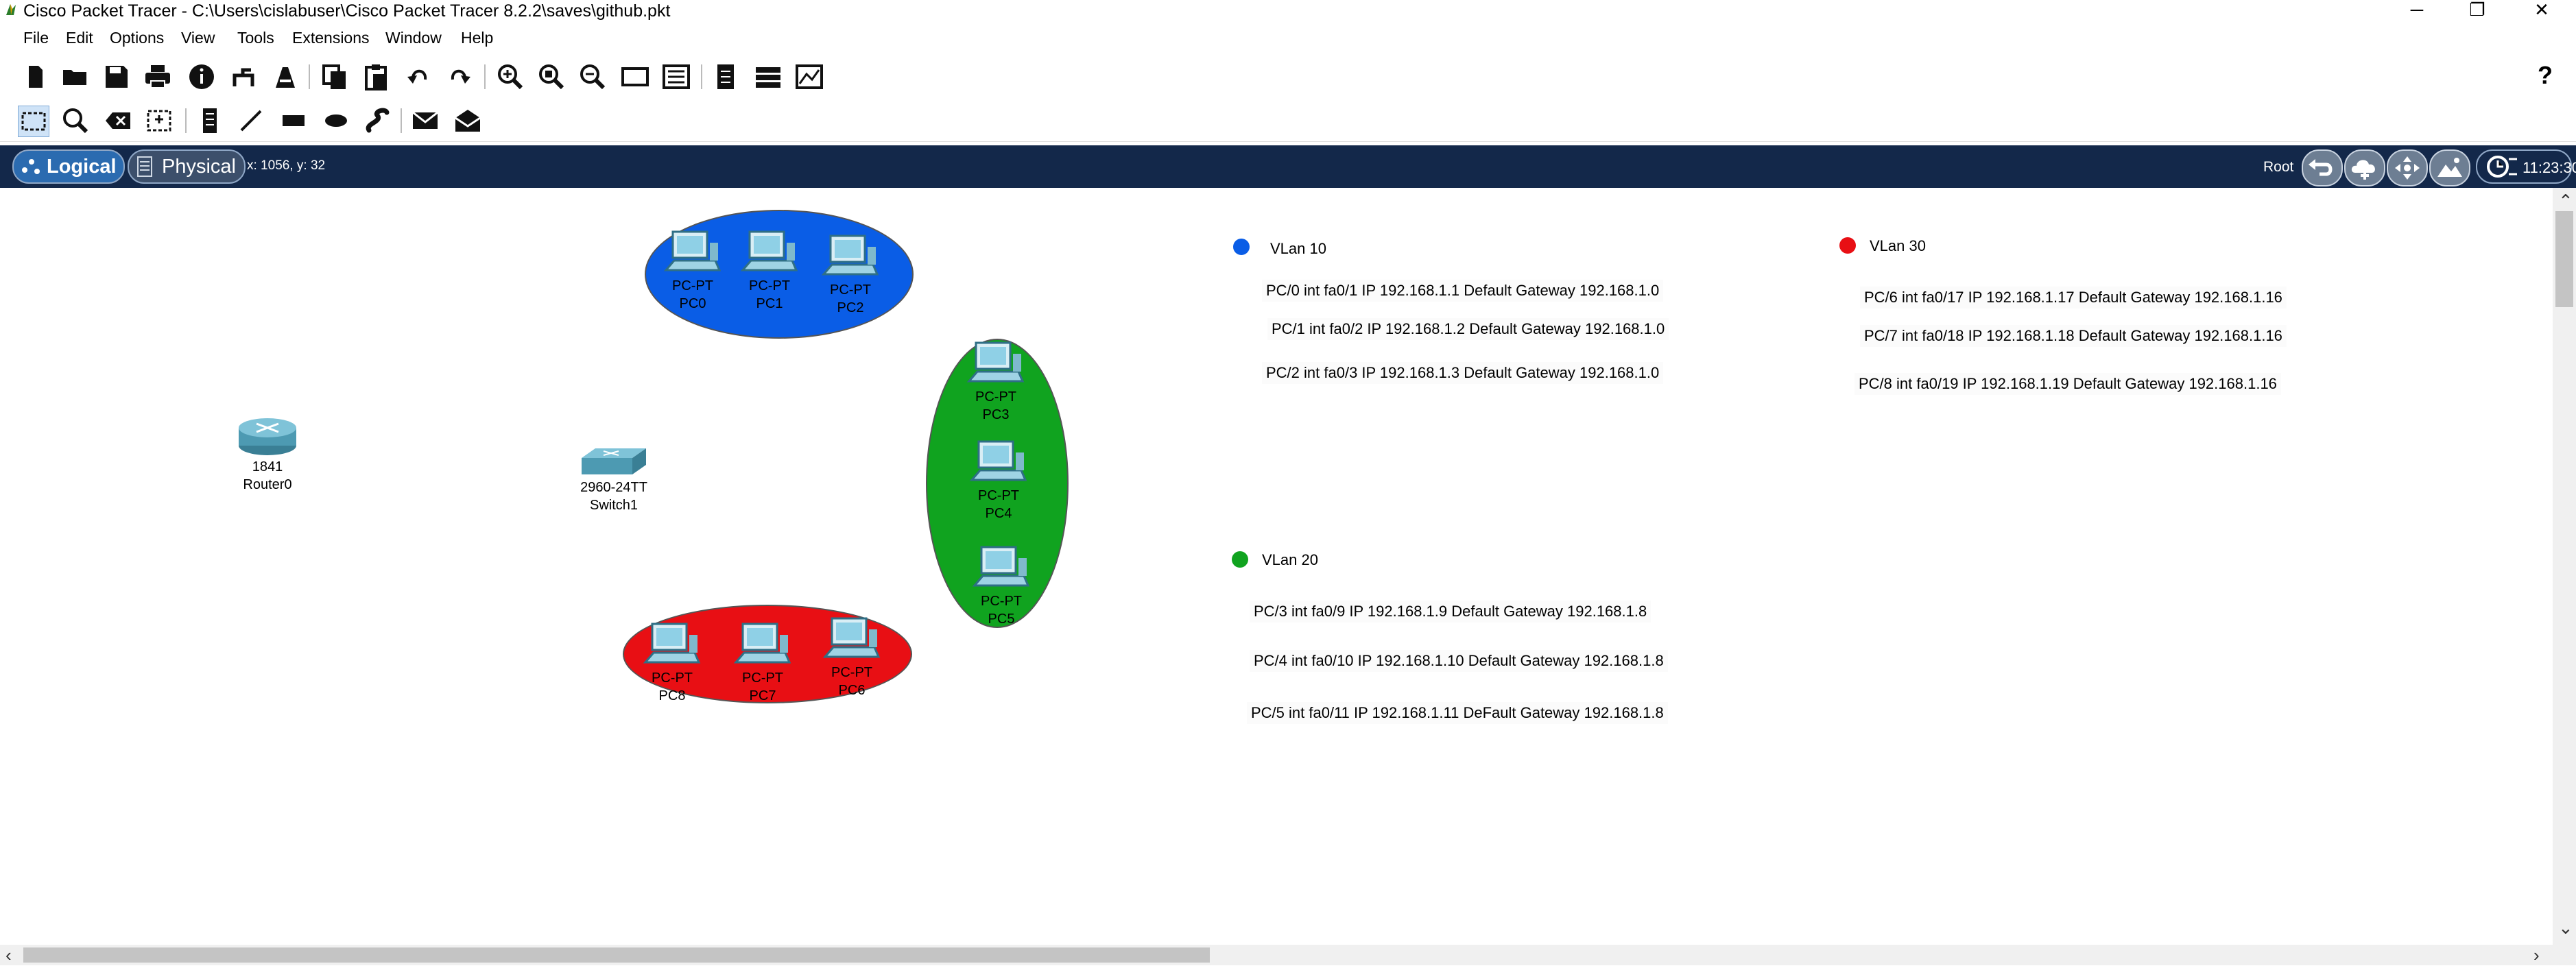  Describe the element at coordinates (485, 76) in the screenshot. I see `toolbar-separator` at that location.